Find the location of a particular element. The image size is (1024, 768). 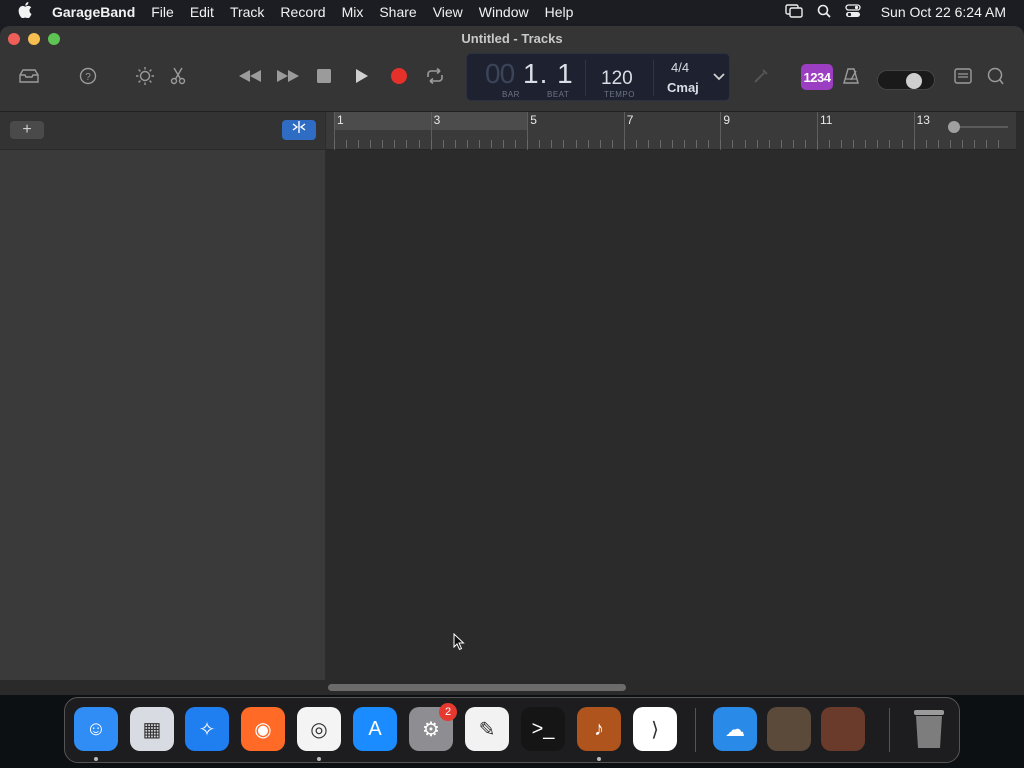

editors-scissors-icon is located at coordinates (178, 76).